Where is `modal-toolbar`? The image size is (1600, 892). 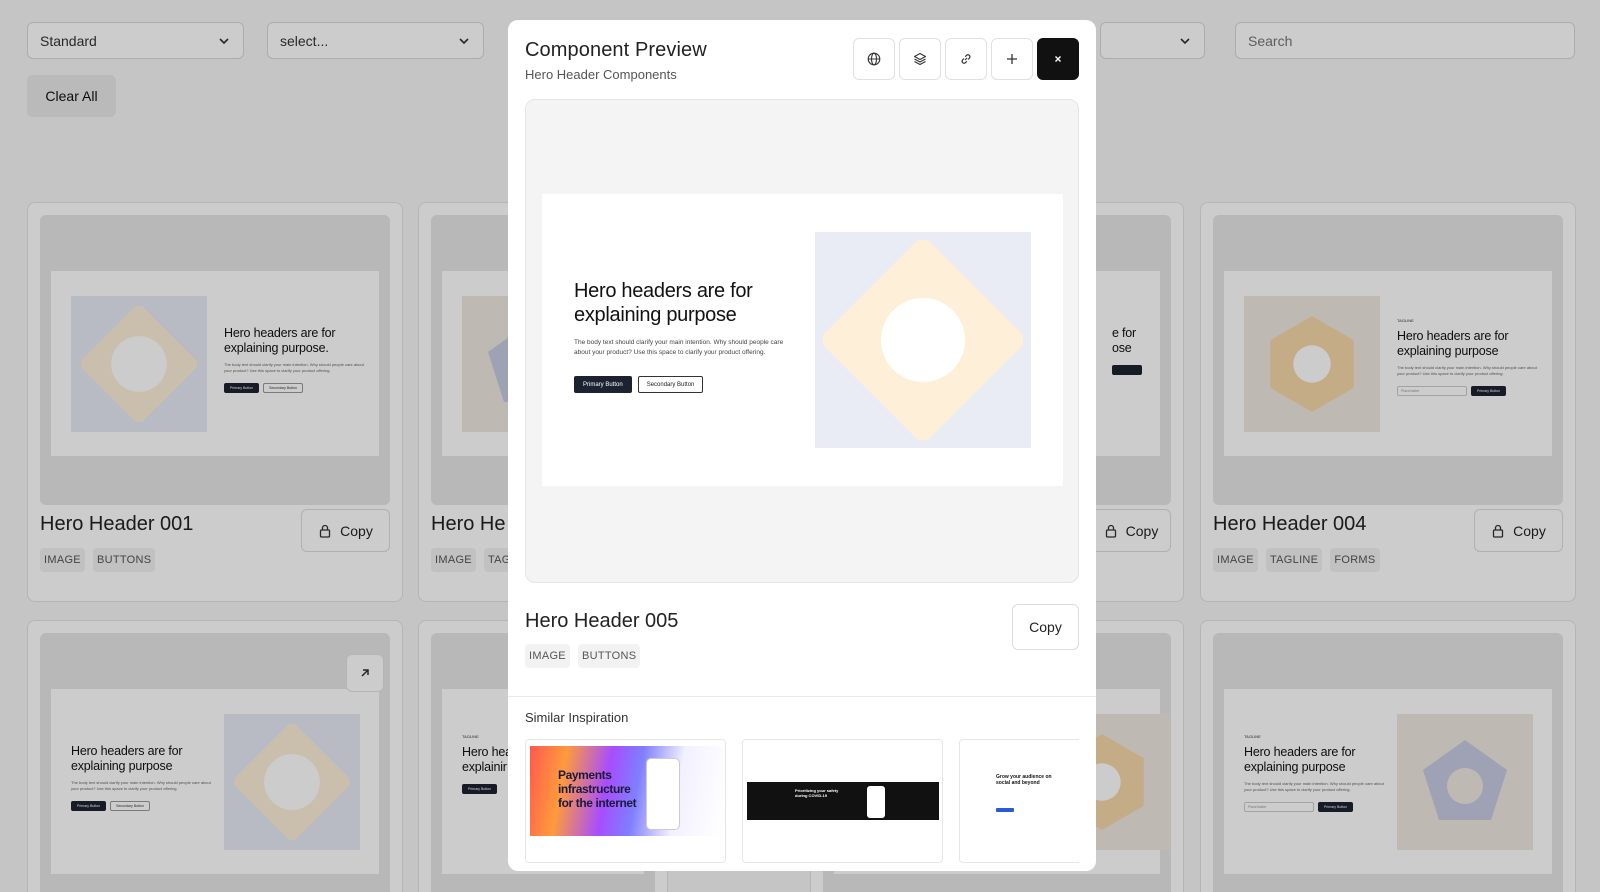
modal-toolbar is located at coordinates (966, 59).